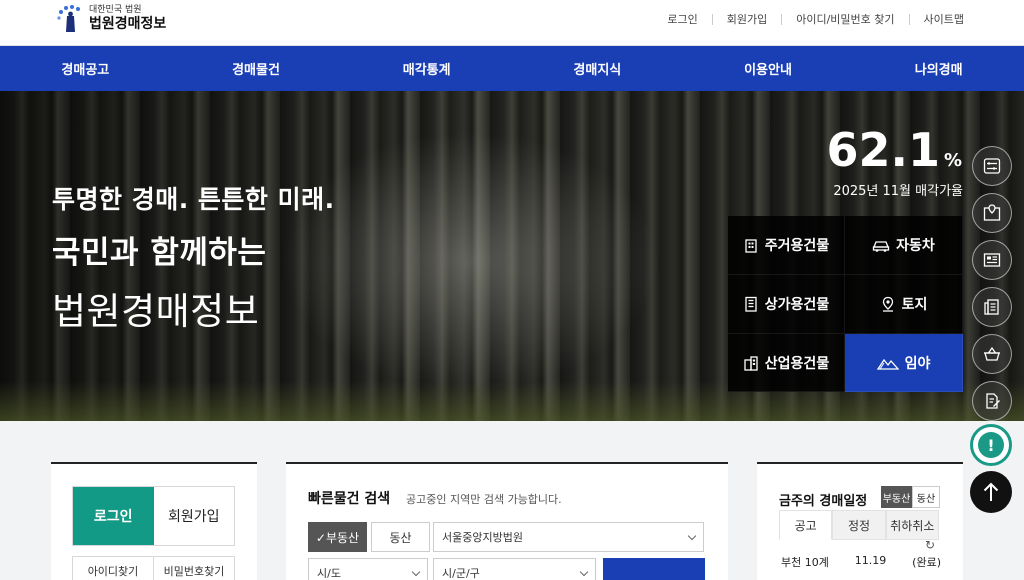 Image resolution: width=1024 pixels, height=580 pixels. I want to click on find-password-link: 비밀번호찾기, so click(193, 568).